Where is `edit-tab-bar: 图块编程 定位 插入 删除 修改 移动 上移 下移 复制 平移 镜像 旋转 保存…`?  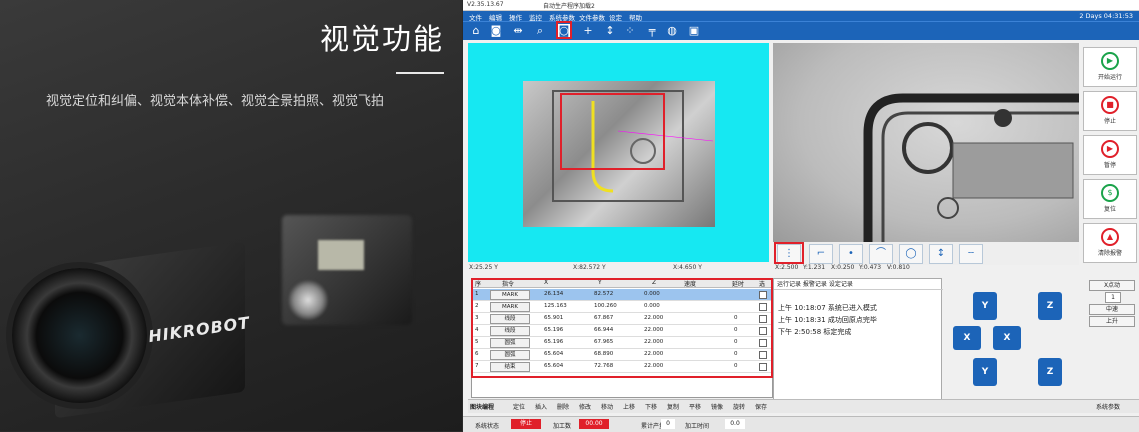
edit-tab-bar: 图块编程 定位 插入 删除 修改 移动 上移 下移 复制 平移 镜像 旋转 保存… is located at coordinates (803, 406).